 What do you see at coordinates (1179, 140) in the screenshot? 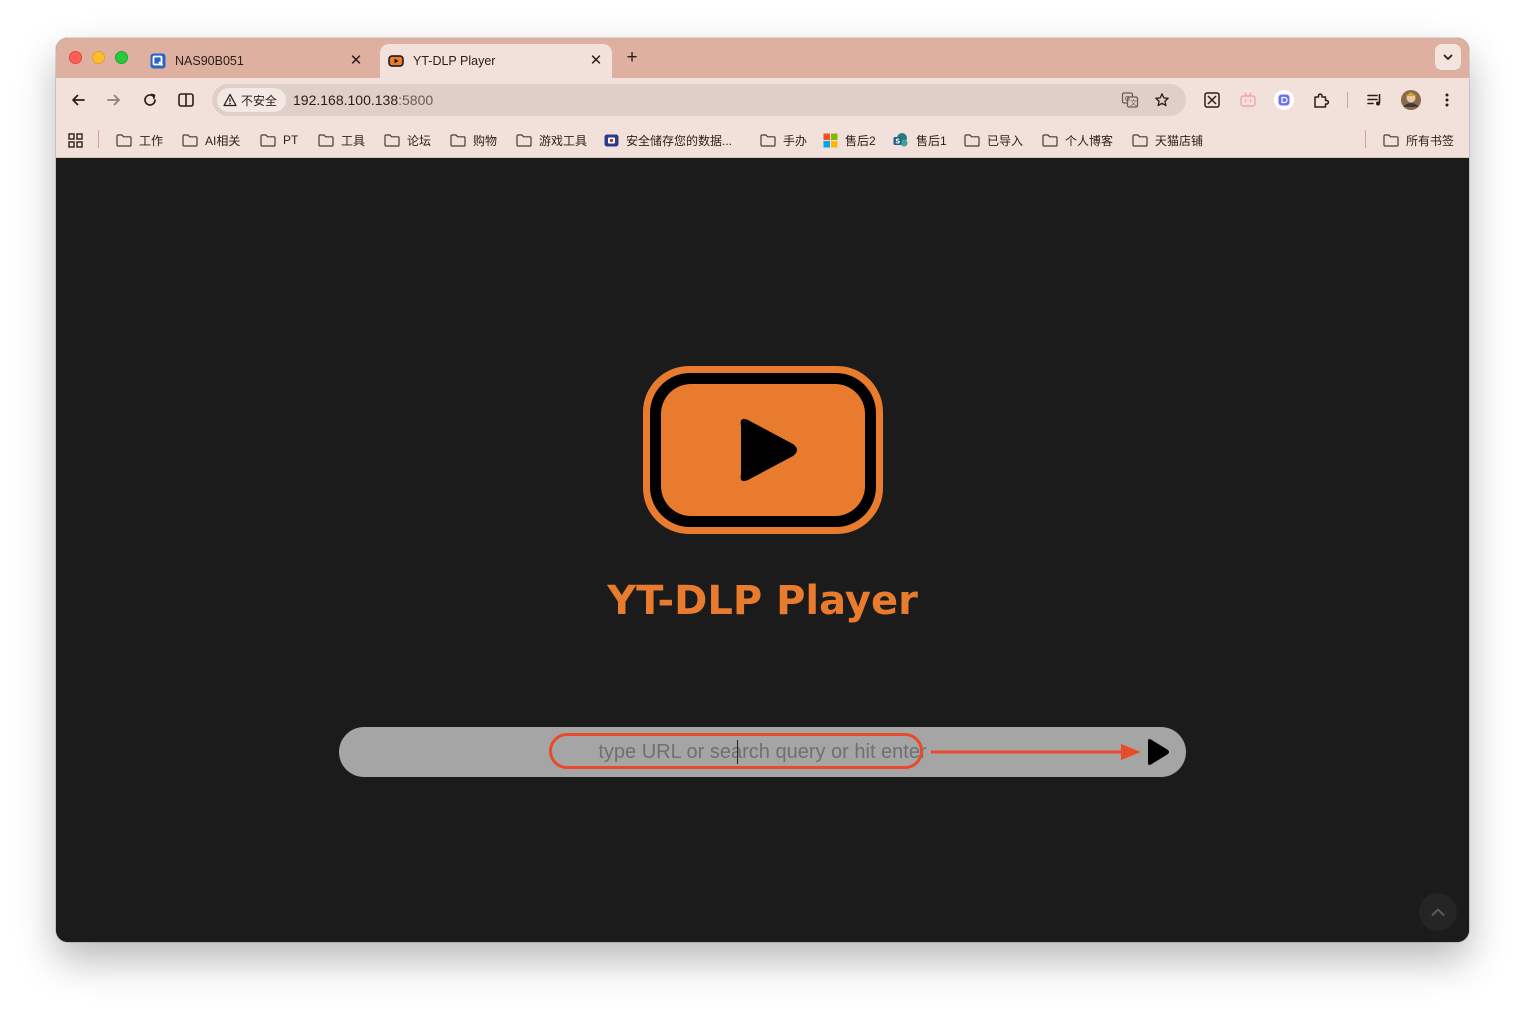
I see `bookmark-label: 天猫店铺` at bounding box center [1179, 140].